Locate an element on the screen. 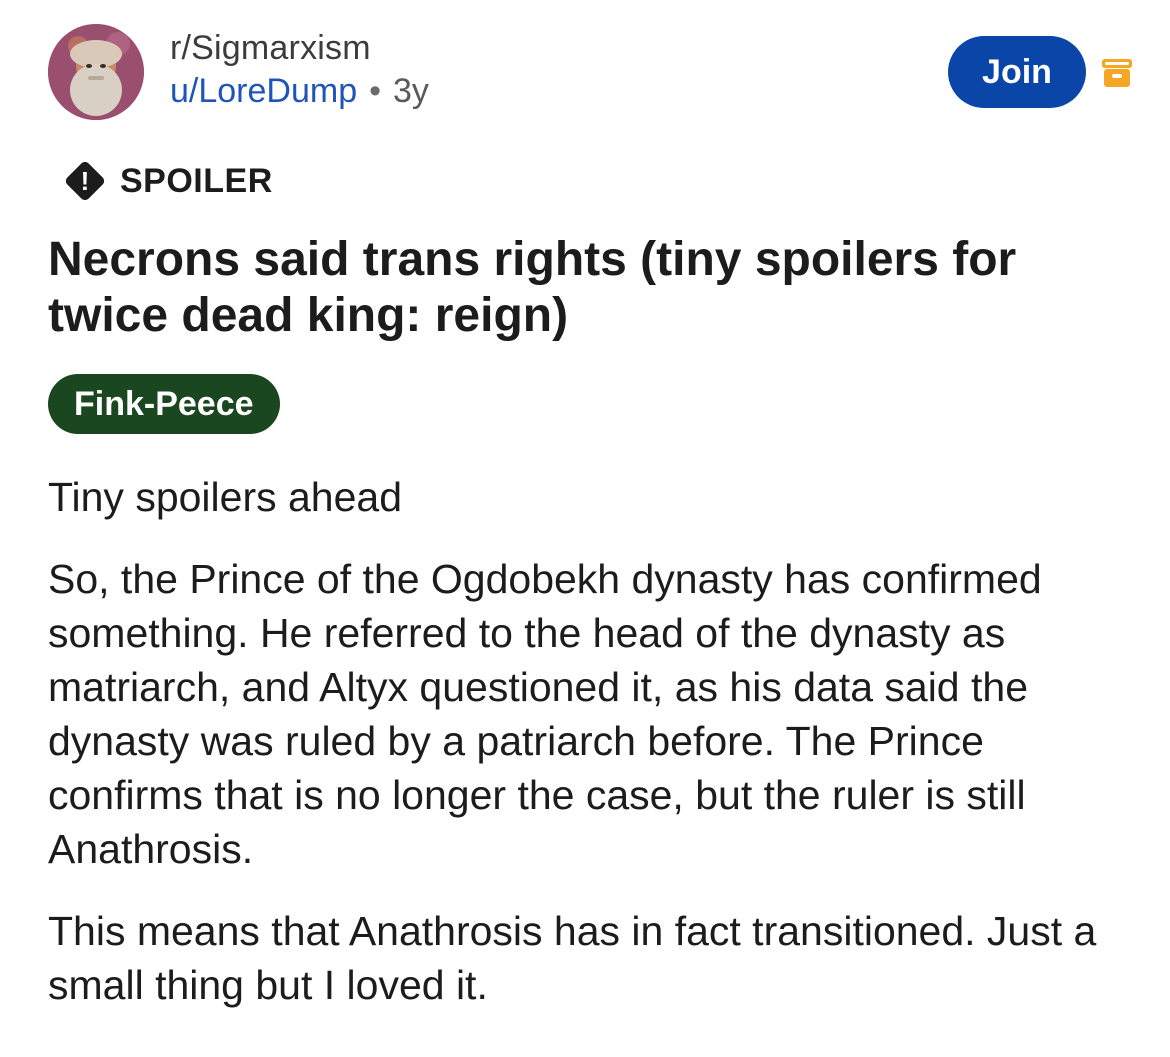  author-username: u/LoreDump is located at coordinates (263, 91).